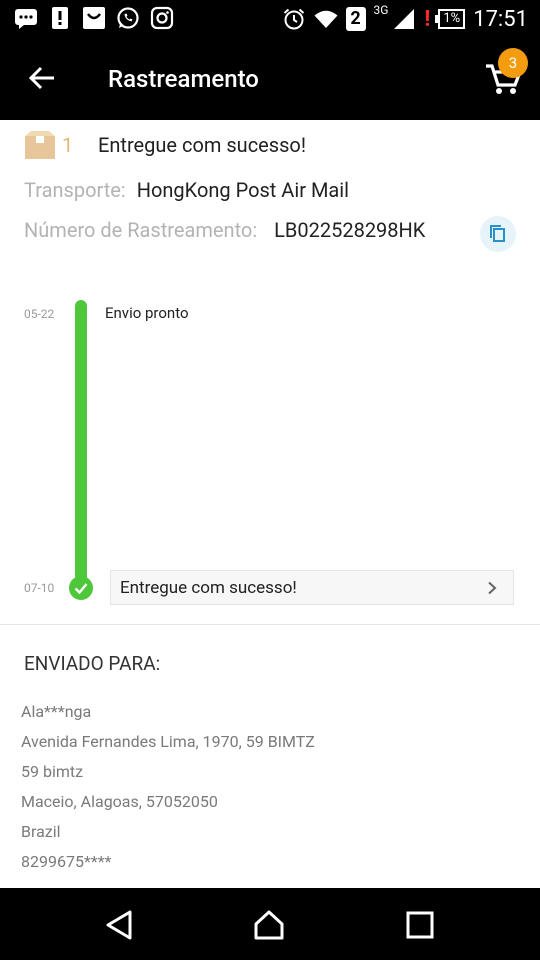 The height and width of the screenshot is (960, 540). Describe the element at coordinates (39, 314) in the screenshot. I see `event-date: 05-22` at that location.